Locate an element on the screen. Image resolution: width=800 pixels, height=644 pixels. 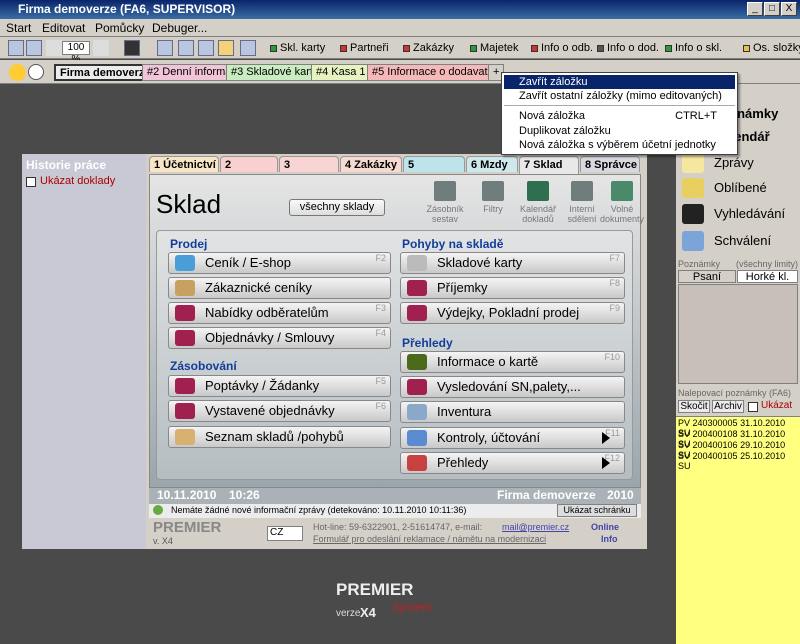
close-button: X is located at coordinates (789, 9).